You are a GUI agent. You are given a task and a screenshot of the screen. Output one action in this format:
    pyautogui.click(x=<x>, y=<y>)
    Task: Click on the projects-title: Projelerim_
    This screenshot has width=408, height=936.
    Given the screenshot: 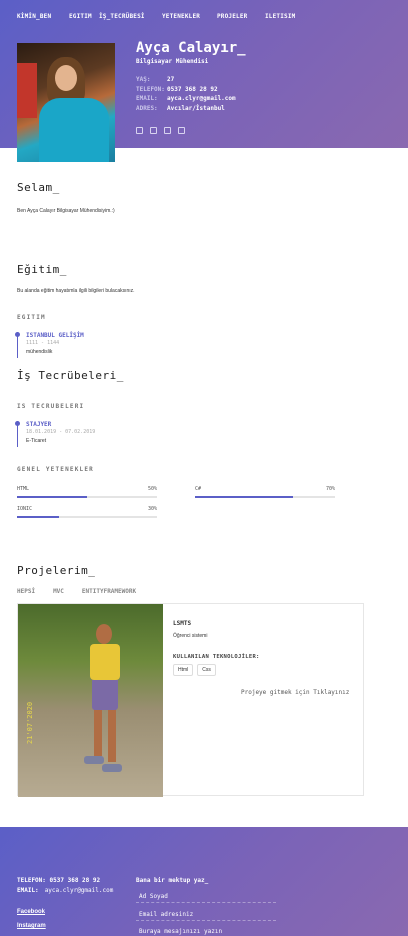 What is the action you would take?
    pyautogui.click(x=56, y=570)
    